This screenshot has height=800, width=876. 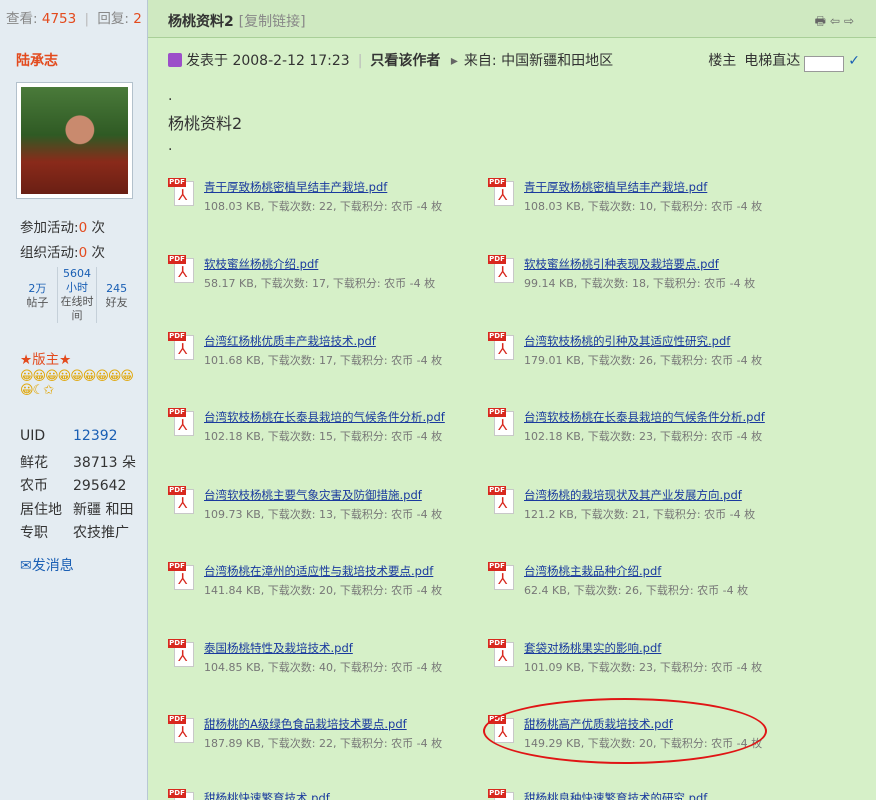 What do you see at coordinates (261, 264) in the screenshot?
I see `attachment-link: 软枝蜜丝杨桃介绍.pdf` at bounding box center [261, 264].